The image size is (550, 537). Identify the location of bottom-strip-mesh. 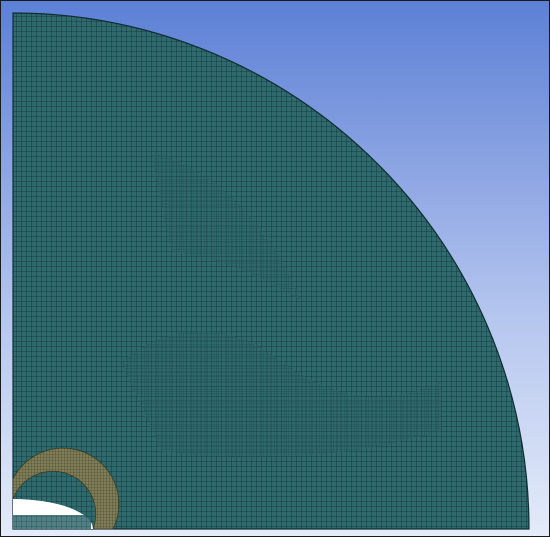
(52, 522).